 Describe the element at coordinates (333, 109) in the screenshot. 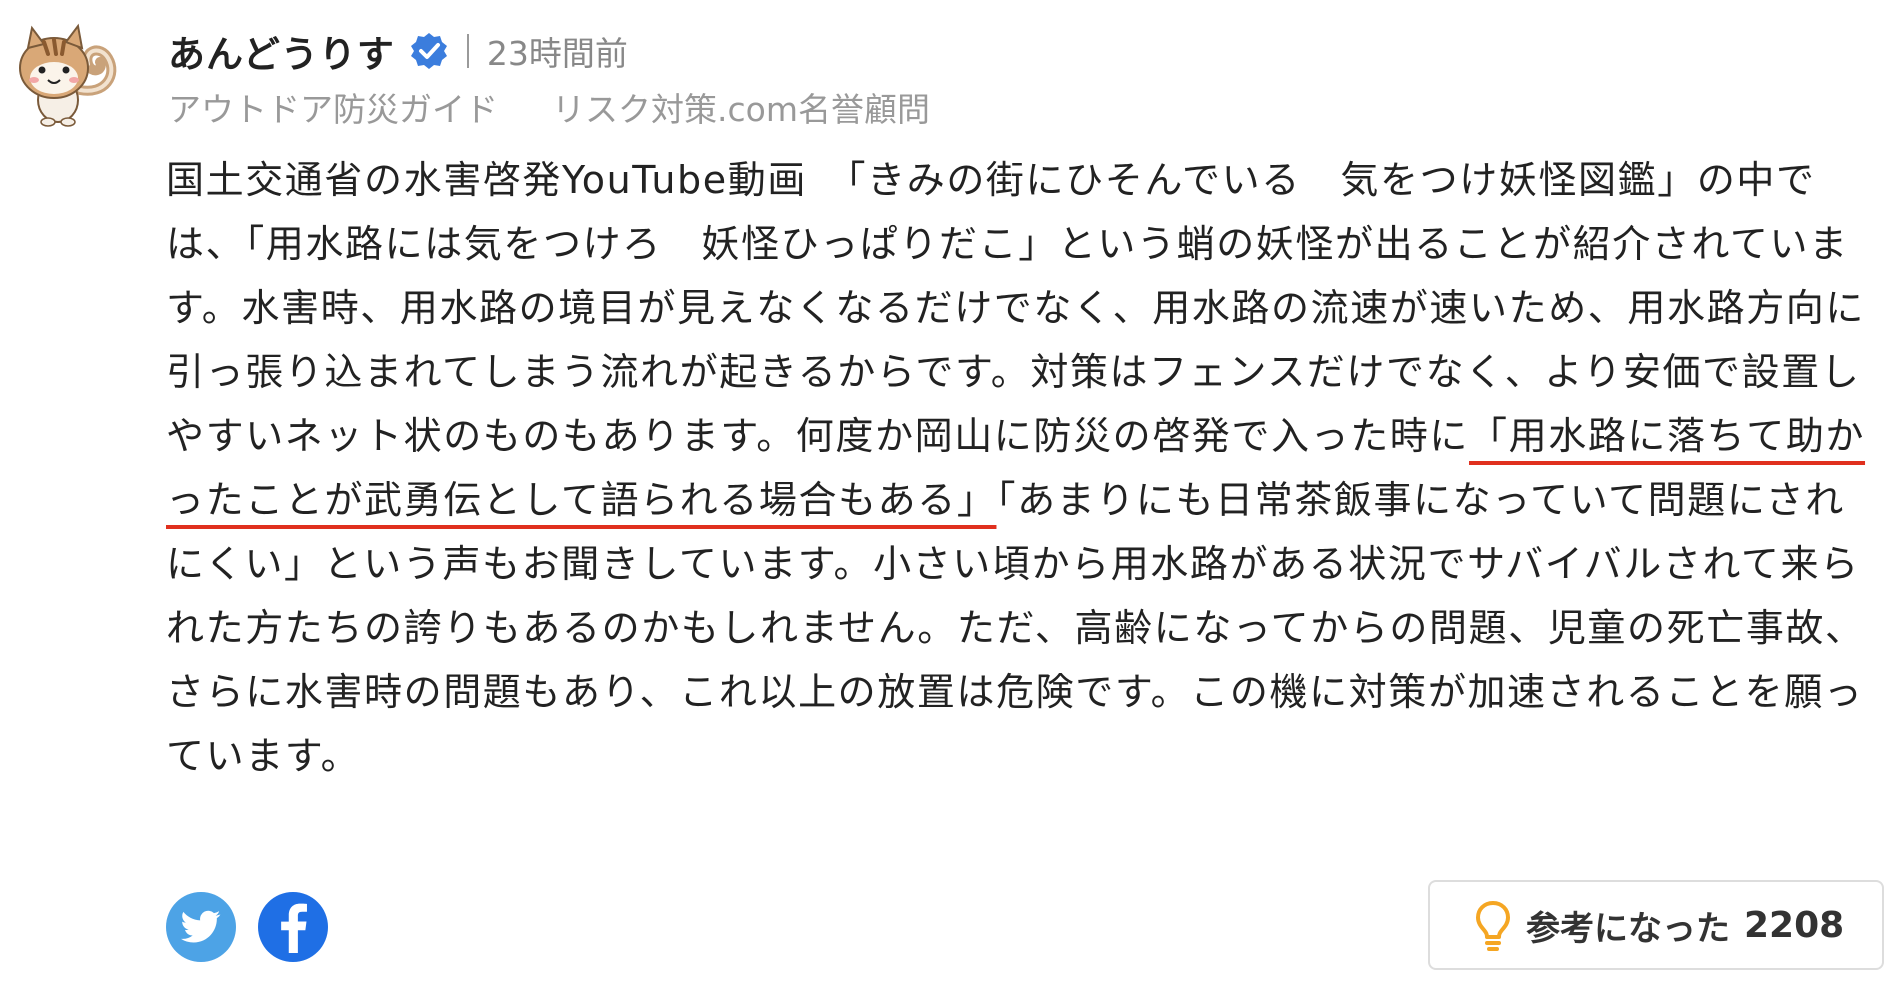

I see `author-title-1: アウトドア防災ガイド` at that location.